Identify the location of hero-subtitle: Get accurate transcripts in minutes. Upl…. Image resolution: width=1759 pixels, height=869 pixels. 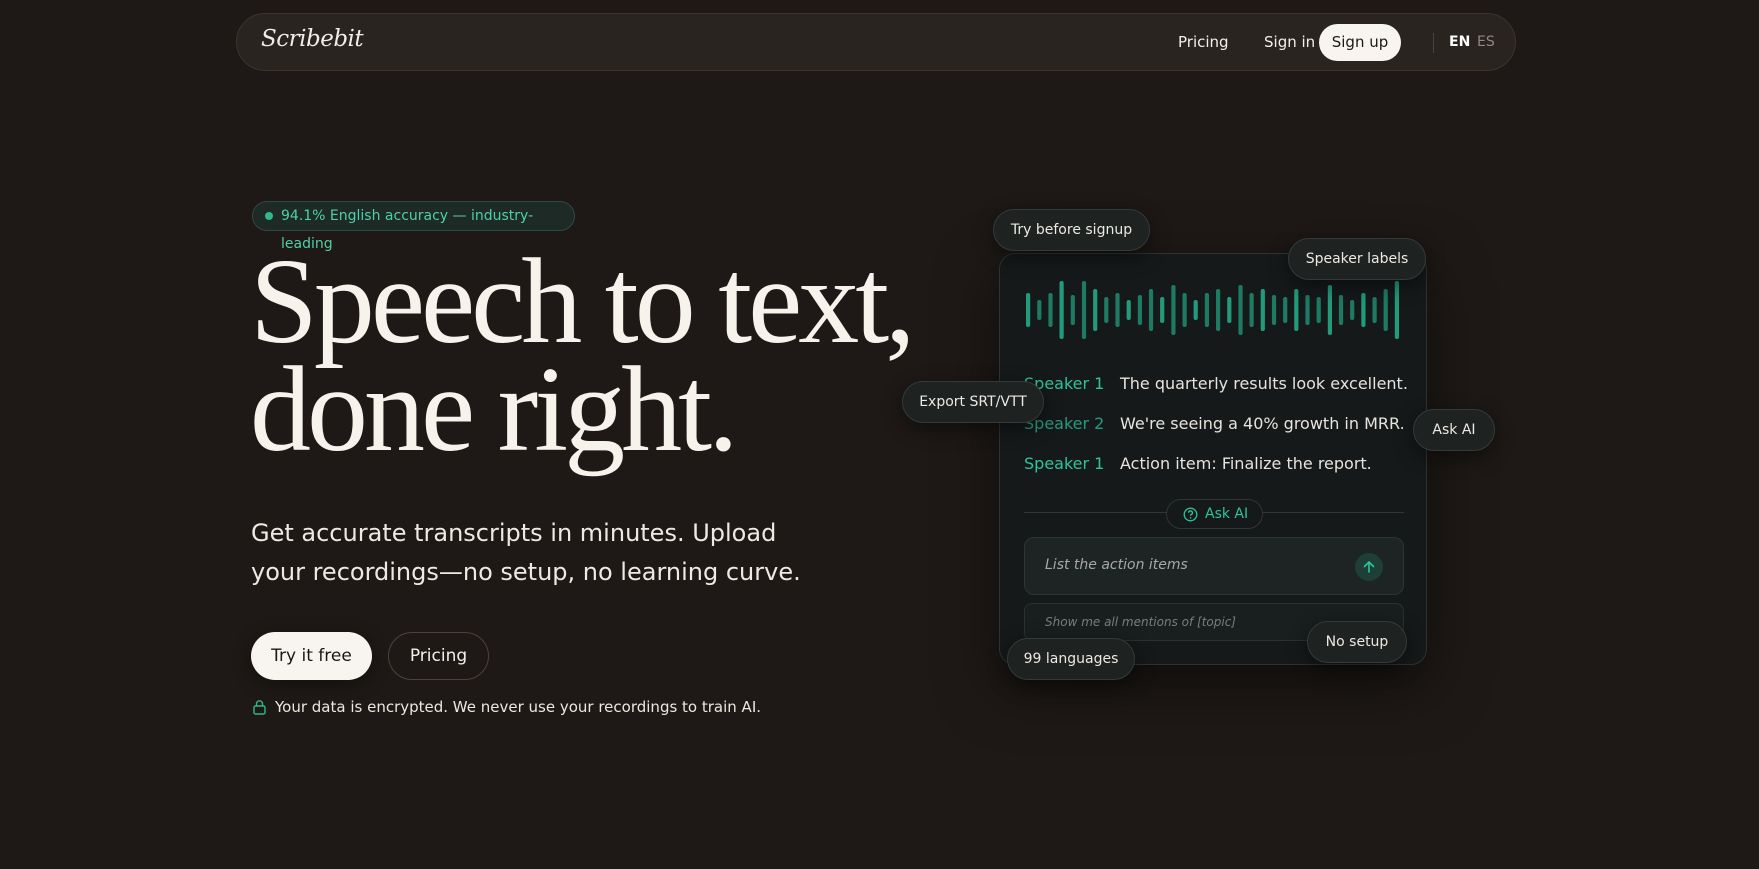
(526, 552).